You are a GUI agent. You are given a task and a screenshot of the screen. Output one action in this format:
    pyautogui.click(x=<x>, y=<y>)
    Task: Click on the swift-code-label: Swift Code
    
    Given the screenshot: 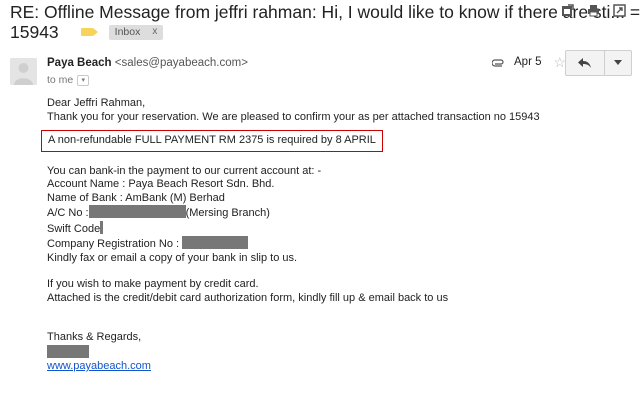 What is the action you would take?
    pyautogui.click(x=74, y=228)
    